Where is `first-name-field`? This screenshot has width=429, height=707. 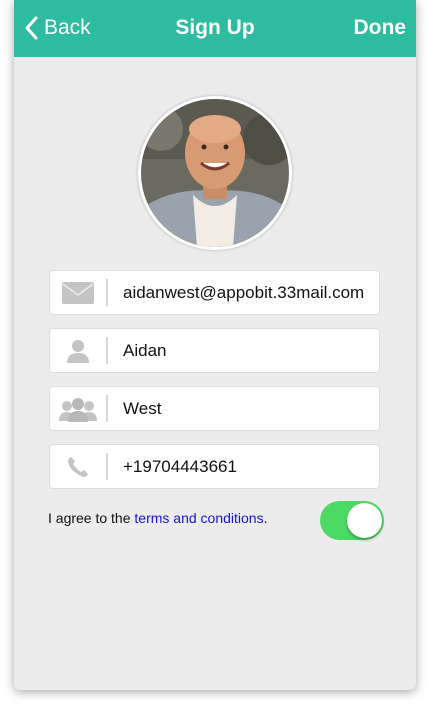
first-name-field is located at coordinates (214, 350).